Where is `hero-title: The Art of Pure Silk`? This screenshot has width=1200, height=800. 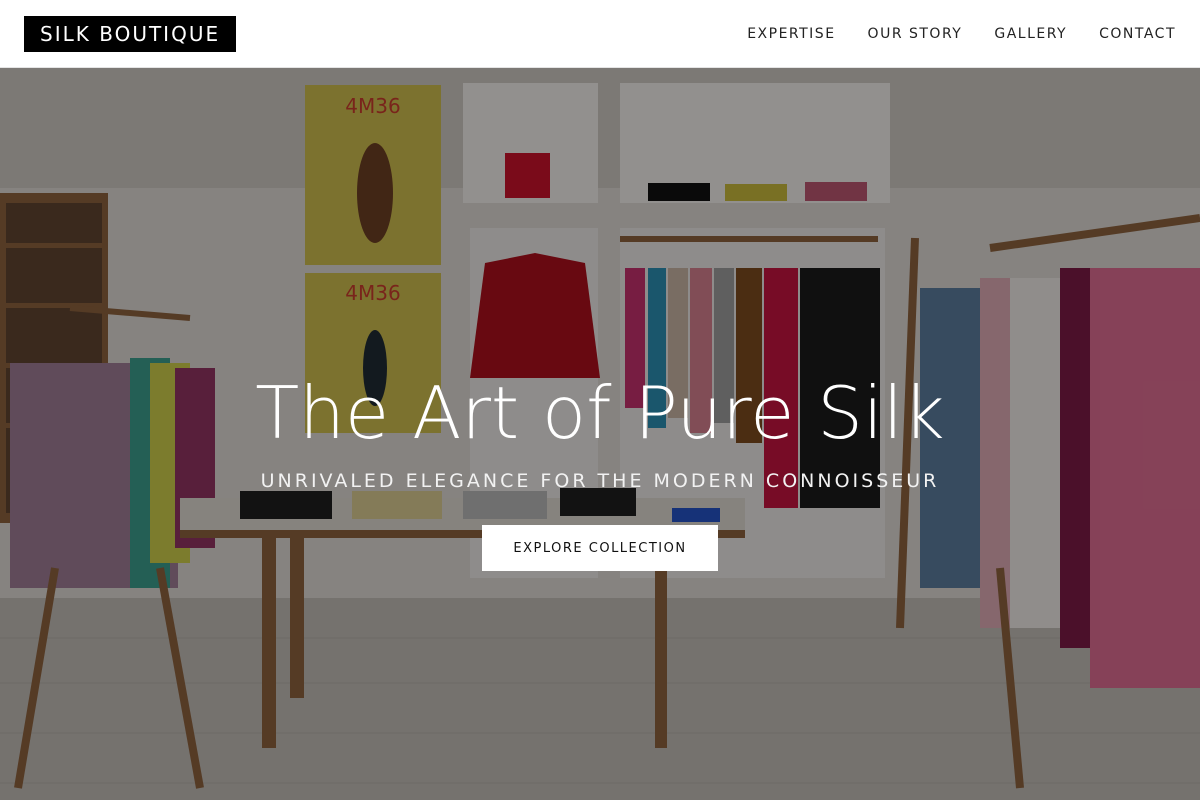
hero-title: The Art of Pure Silk is located at coordinates (600, 413).